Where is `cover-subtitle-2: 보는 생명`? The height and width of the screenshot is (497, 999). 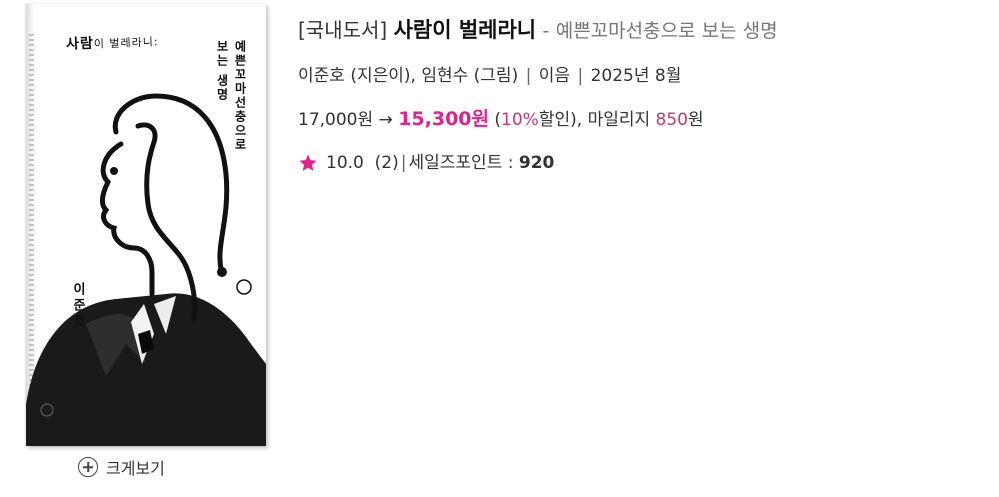 cover-subtitle-2: 보는 생명 is located at coordinates (222, 71).